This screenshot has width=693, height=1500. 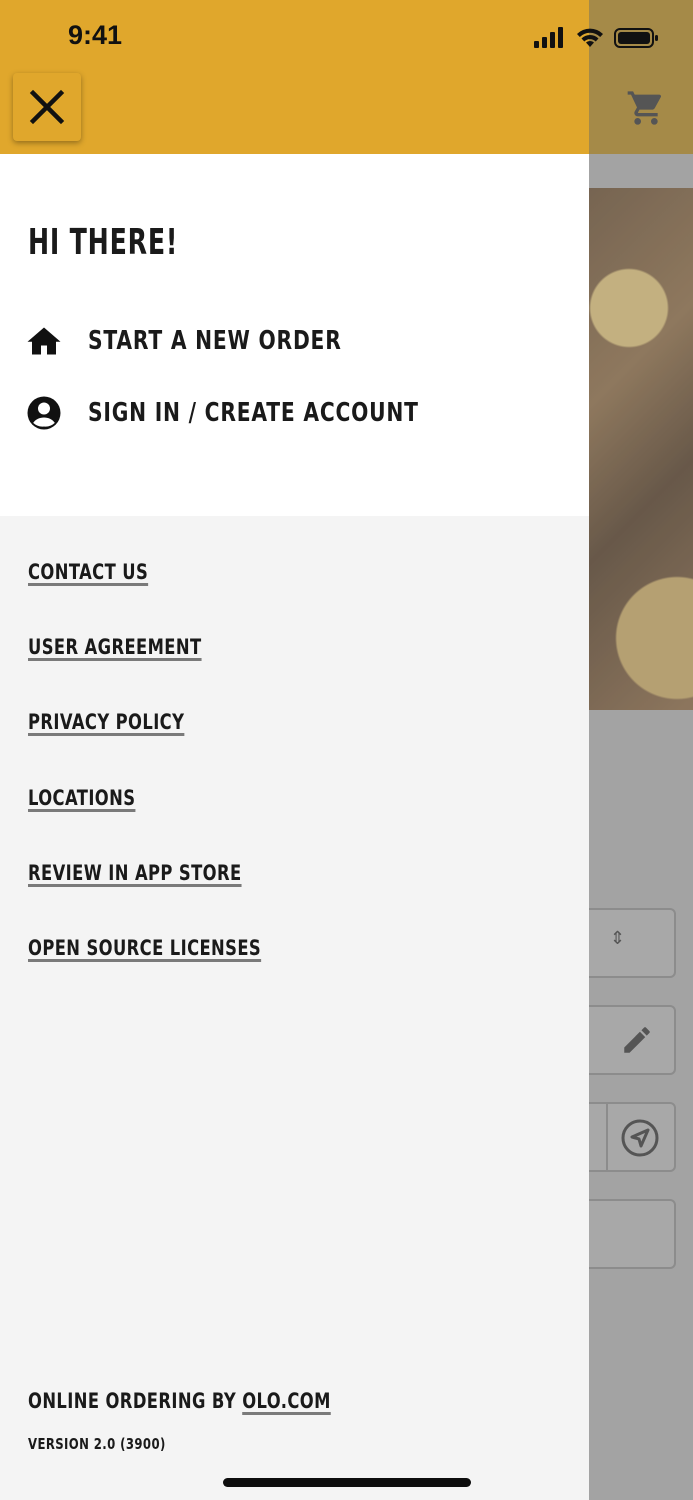 I want to click on start-new-order-item: START A NEW ORDER, so click(x=219, y=341).